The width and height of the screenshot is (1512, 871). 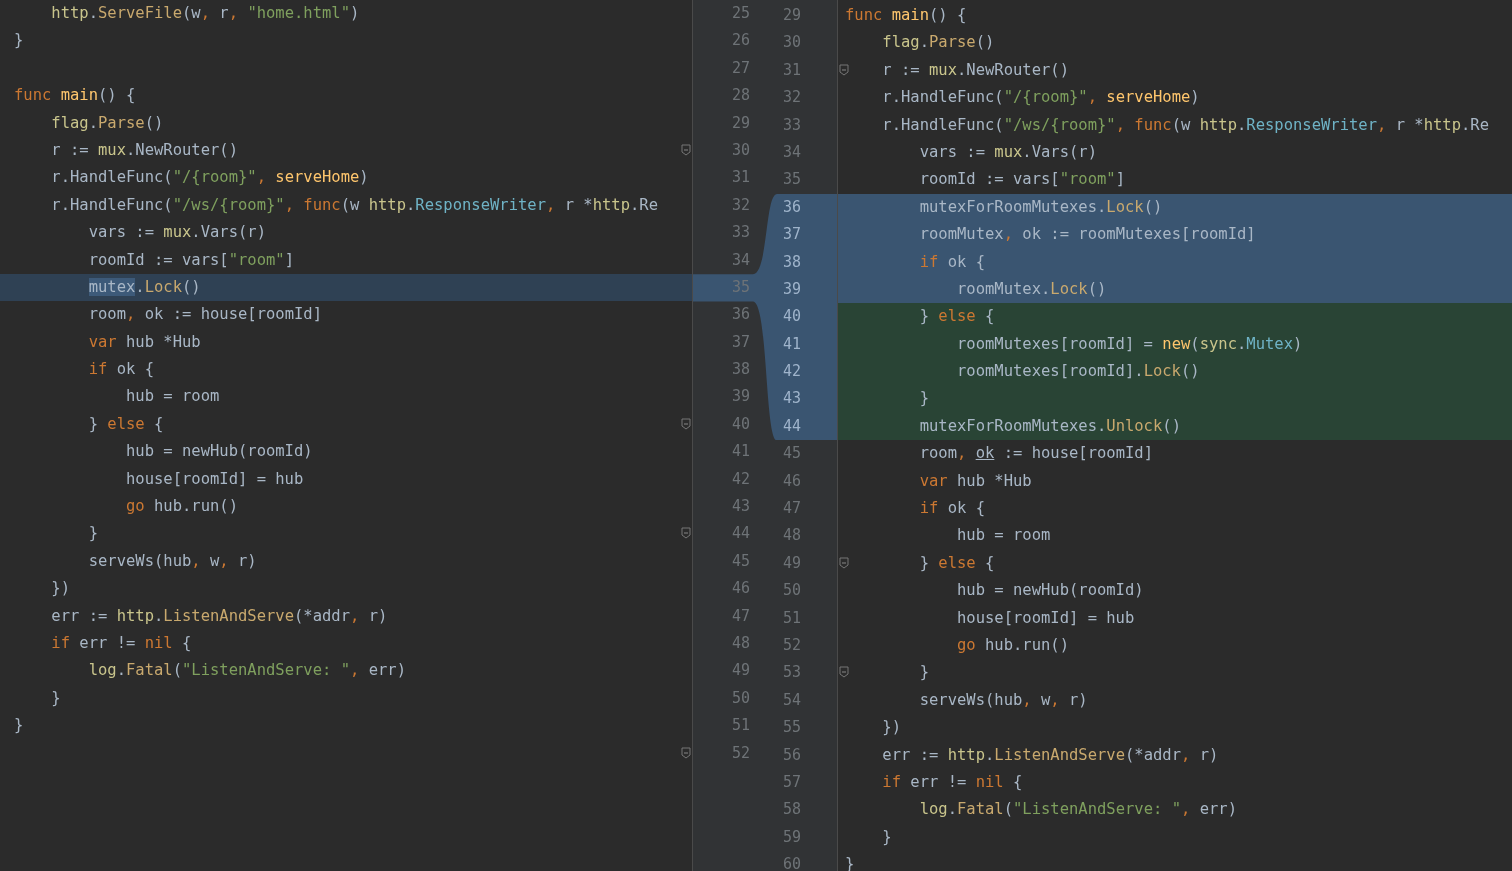 What do you see at coordinates (121, 643) in the screenshot?
I see `code-line: if err != nil {` at bounding box center [121, 643].